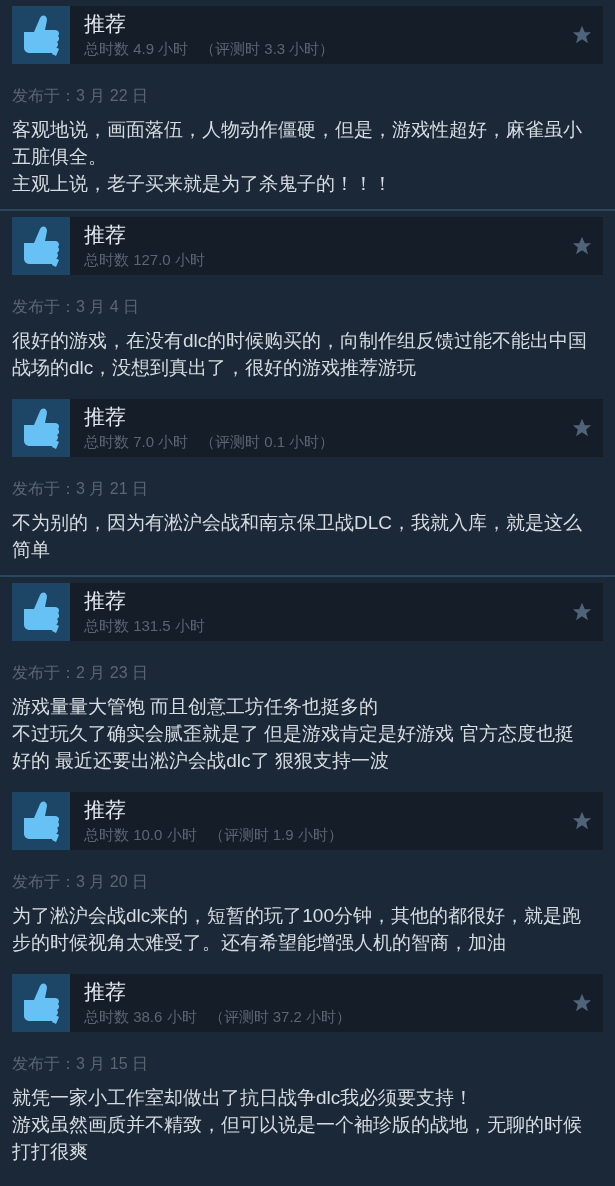  I want to click on review-text: 主观上说，老子买来就是为了杀鬼子的！！！, so click(202, 184).